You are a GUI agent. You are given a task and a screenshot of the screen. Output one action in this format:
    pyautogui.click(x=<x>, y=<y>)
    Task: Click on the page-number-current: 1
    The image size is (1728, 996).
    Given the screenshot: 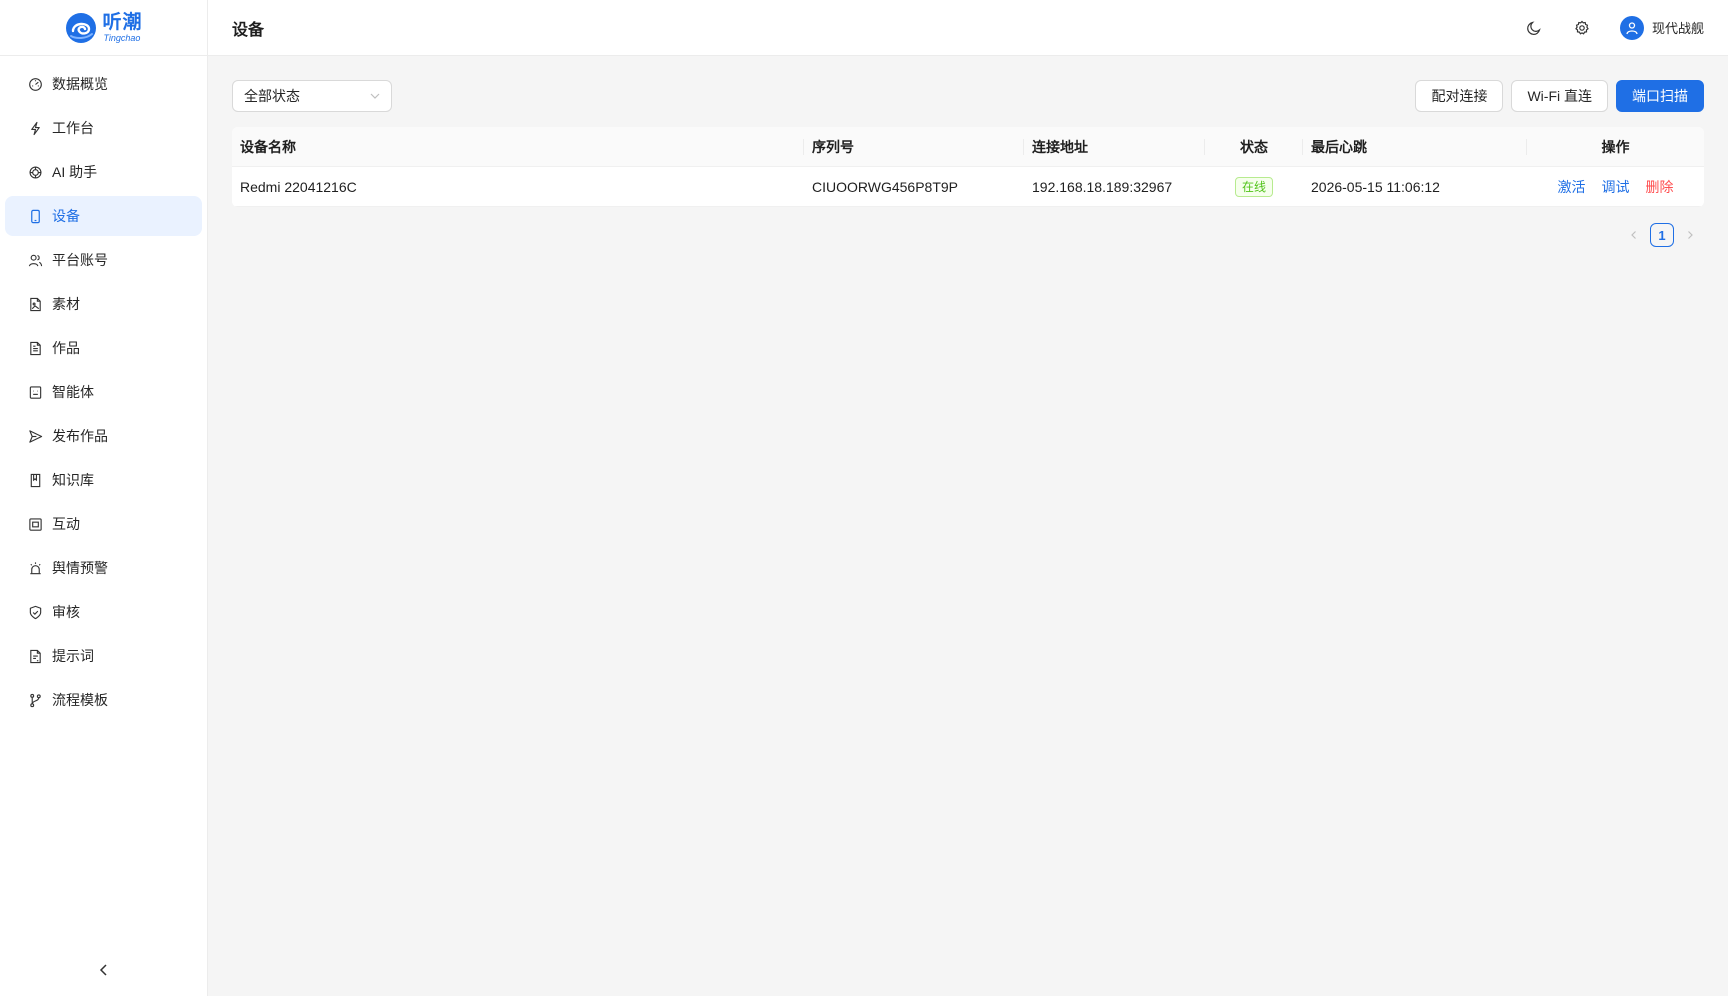 What is the action you would take?
    pyautogui.click(x=1662, y=235)
    